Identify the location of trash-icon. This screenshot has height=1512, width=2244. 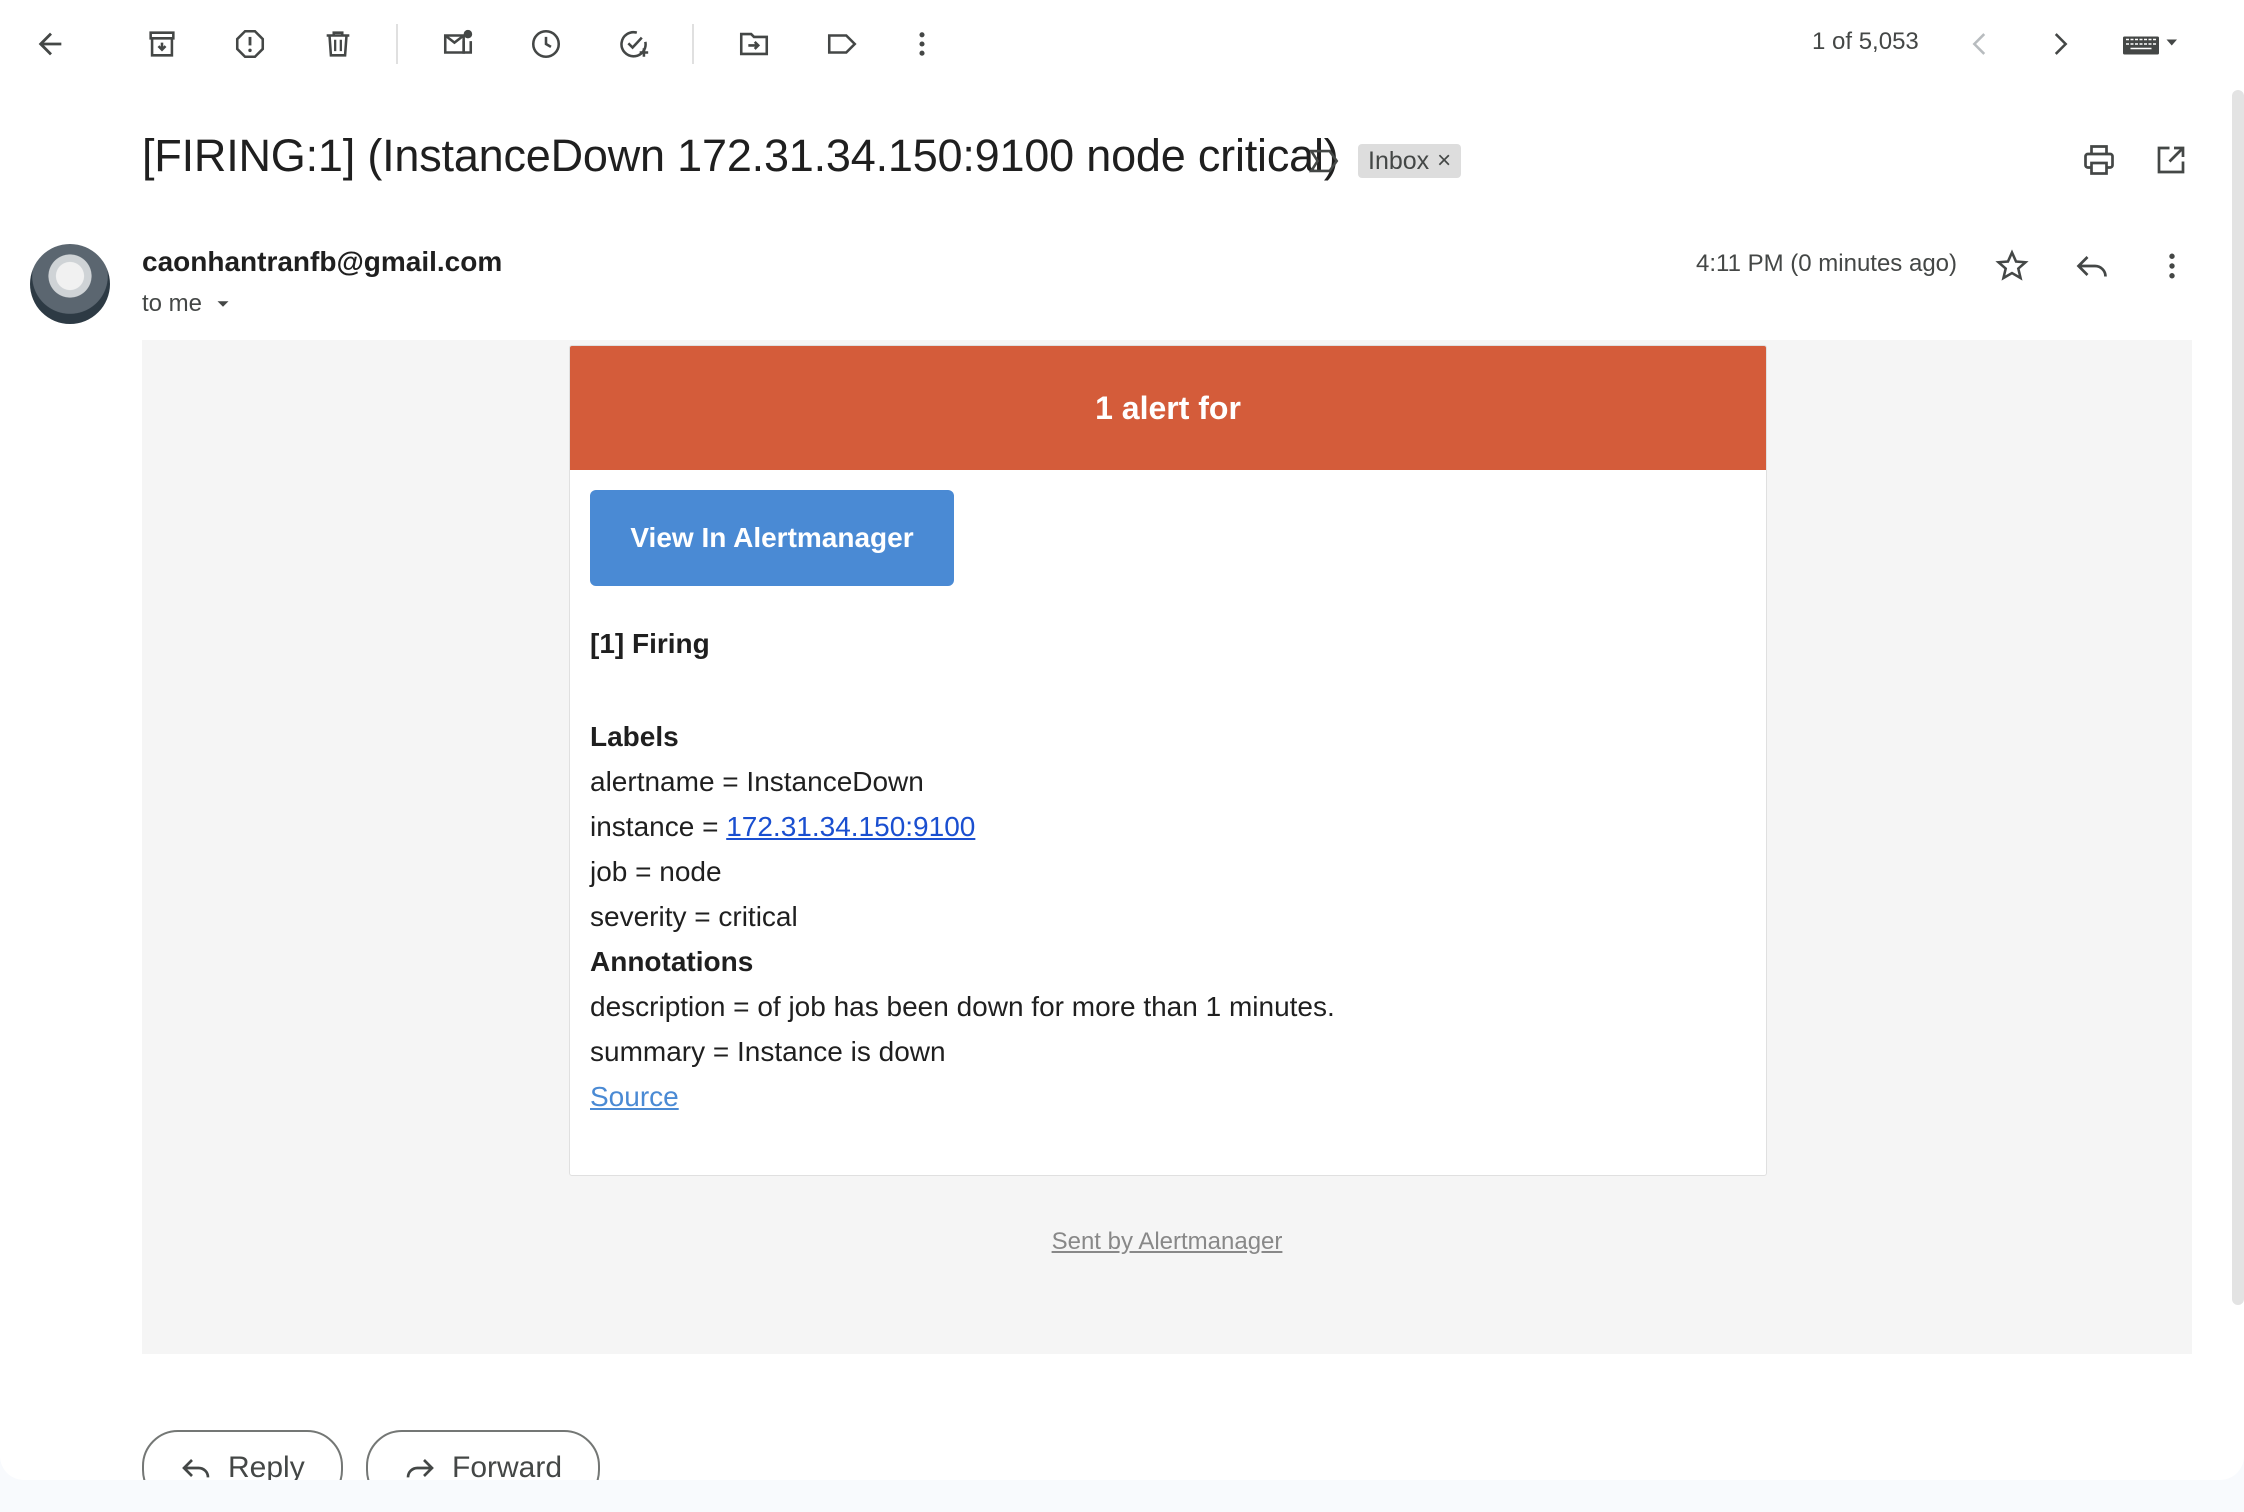
(338, 44).